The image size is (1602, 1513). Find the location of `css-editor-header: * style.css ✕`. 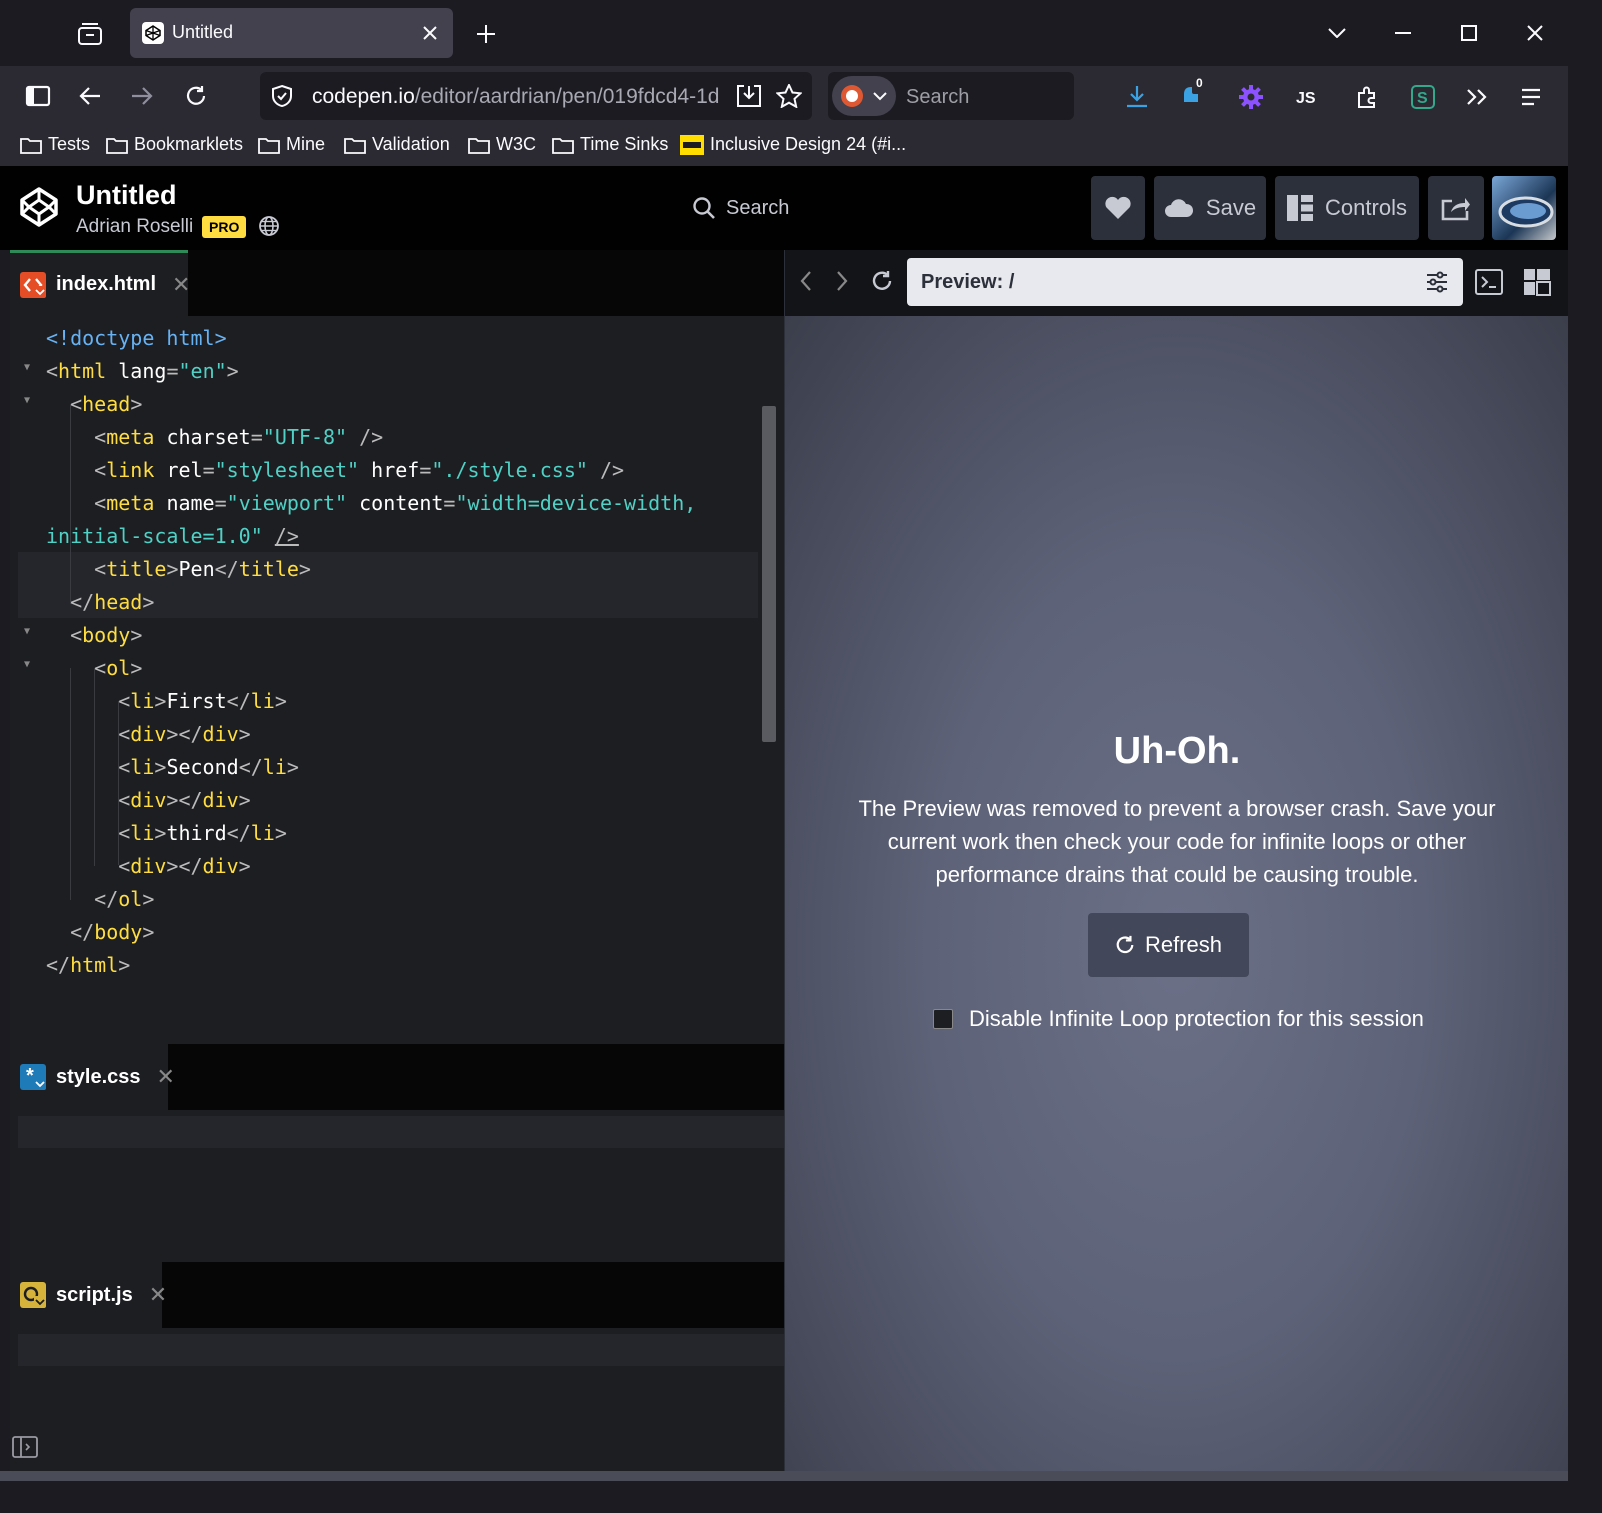

css-editor-header: * style.css ✕ is located at coordinates (397, 1077).